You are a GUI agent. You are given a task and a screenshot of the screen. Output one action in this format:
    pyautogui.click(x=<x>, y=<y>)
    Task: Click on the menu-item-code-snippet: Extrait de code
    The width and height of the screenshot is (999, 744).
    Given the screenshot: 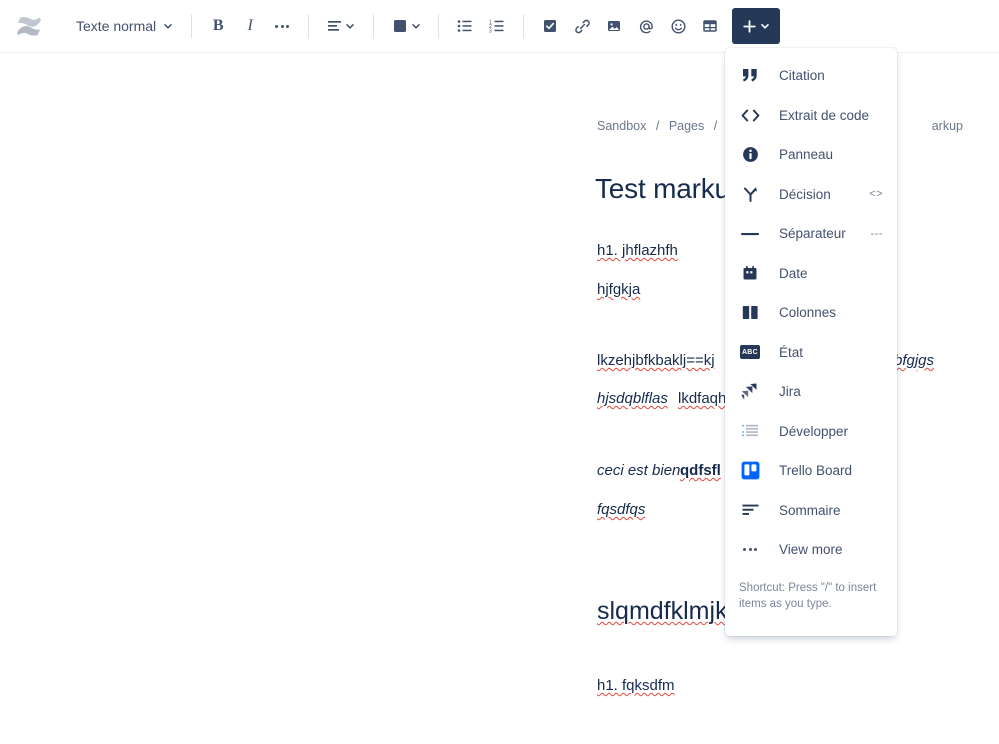 What is the action you would take?
    pyautogui.click(x=811, y=116)
    